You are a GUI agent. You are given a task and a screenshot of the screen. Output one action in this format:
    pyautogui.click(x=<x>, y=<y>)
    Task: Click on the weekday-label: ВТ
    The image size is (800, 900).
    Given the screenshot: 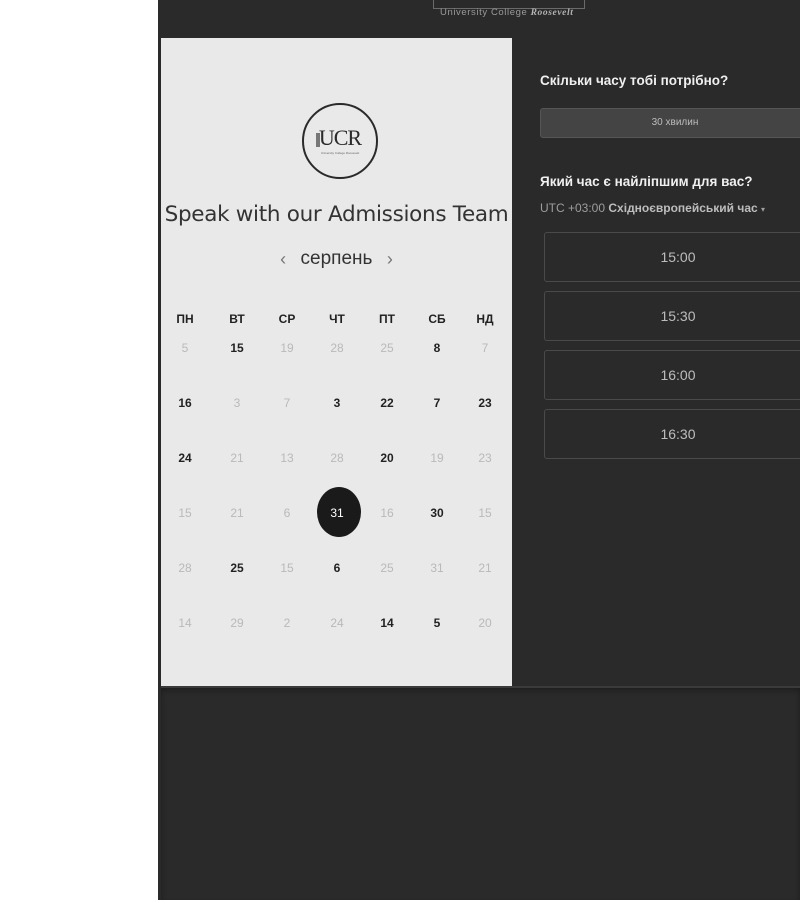 What is the action you would take?
    pyautogui.click(x=237, y=319)
    